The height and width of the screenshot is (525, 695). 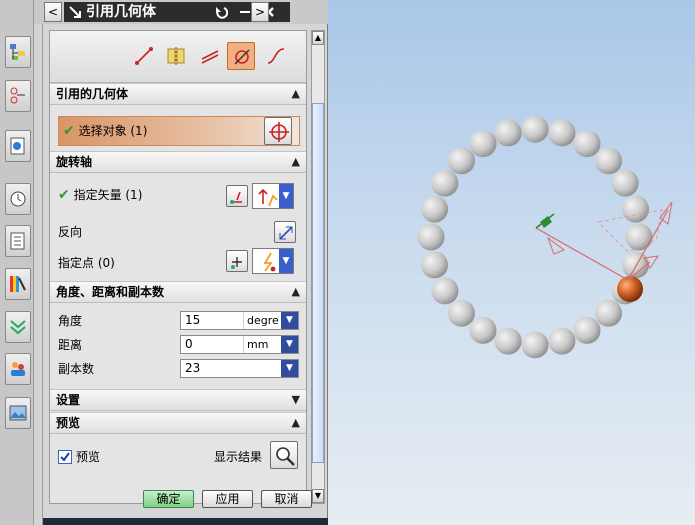 I want to click on preview-label: 预览, so click(x=88, y=457).